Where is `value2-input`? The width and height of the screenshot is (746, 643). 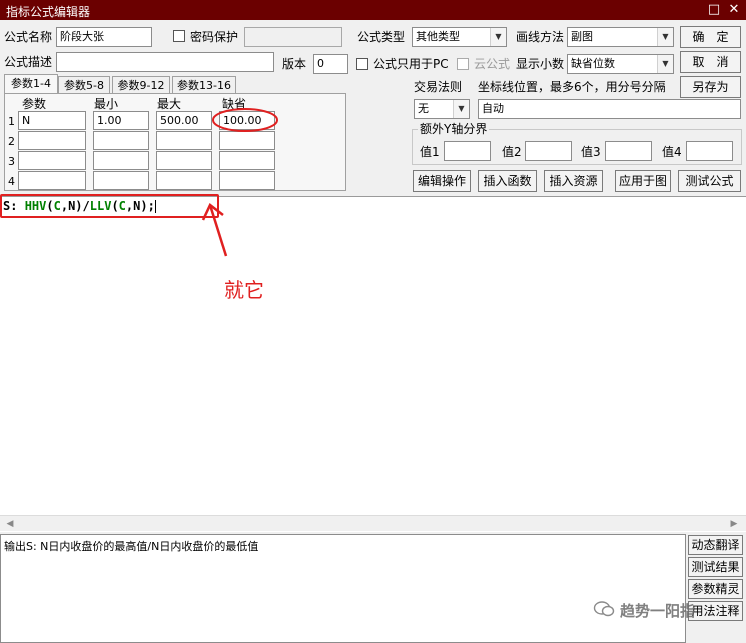
value2-input is located at coordinates (548, 151).